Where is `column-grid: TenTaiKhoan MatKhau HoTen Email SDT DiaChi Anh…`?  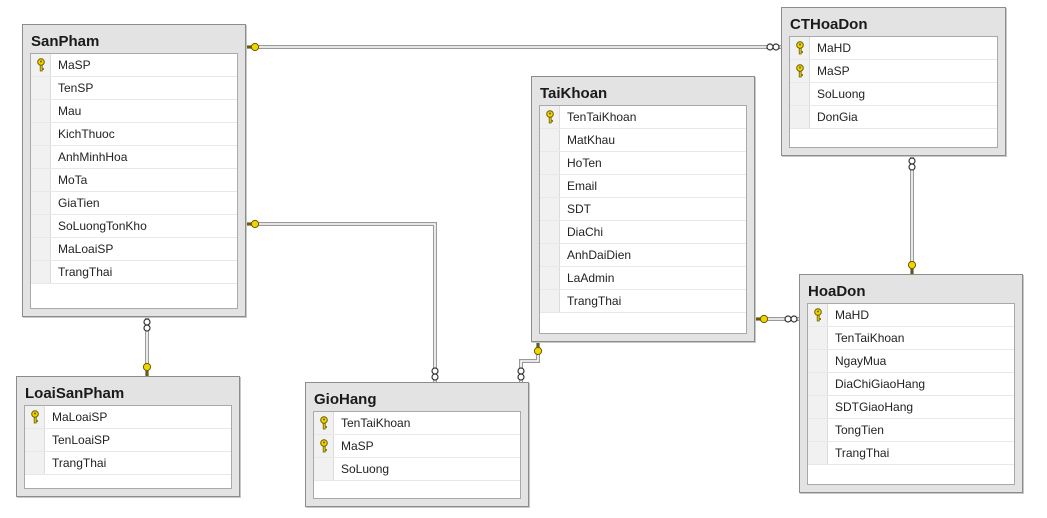 column-grid: TenTaiKhoan MatKhau HoTen Email SDT DiaChi Anh… is located at coordinates (643, 219).